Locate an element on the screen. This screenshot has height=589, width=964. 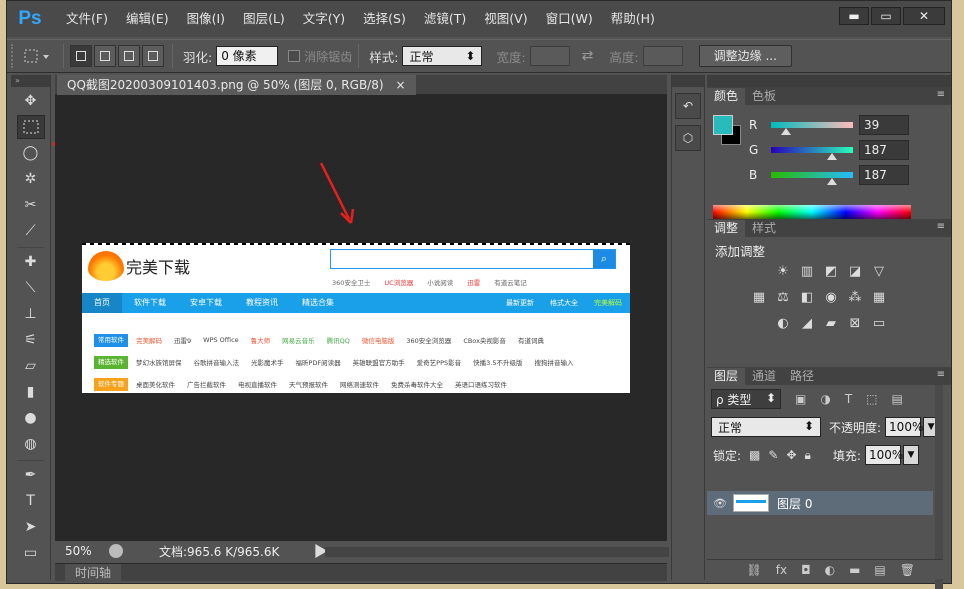
menu-file: 文件(F) is located at coordinates (87, 19).